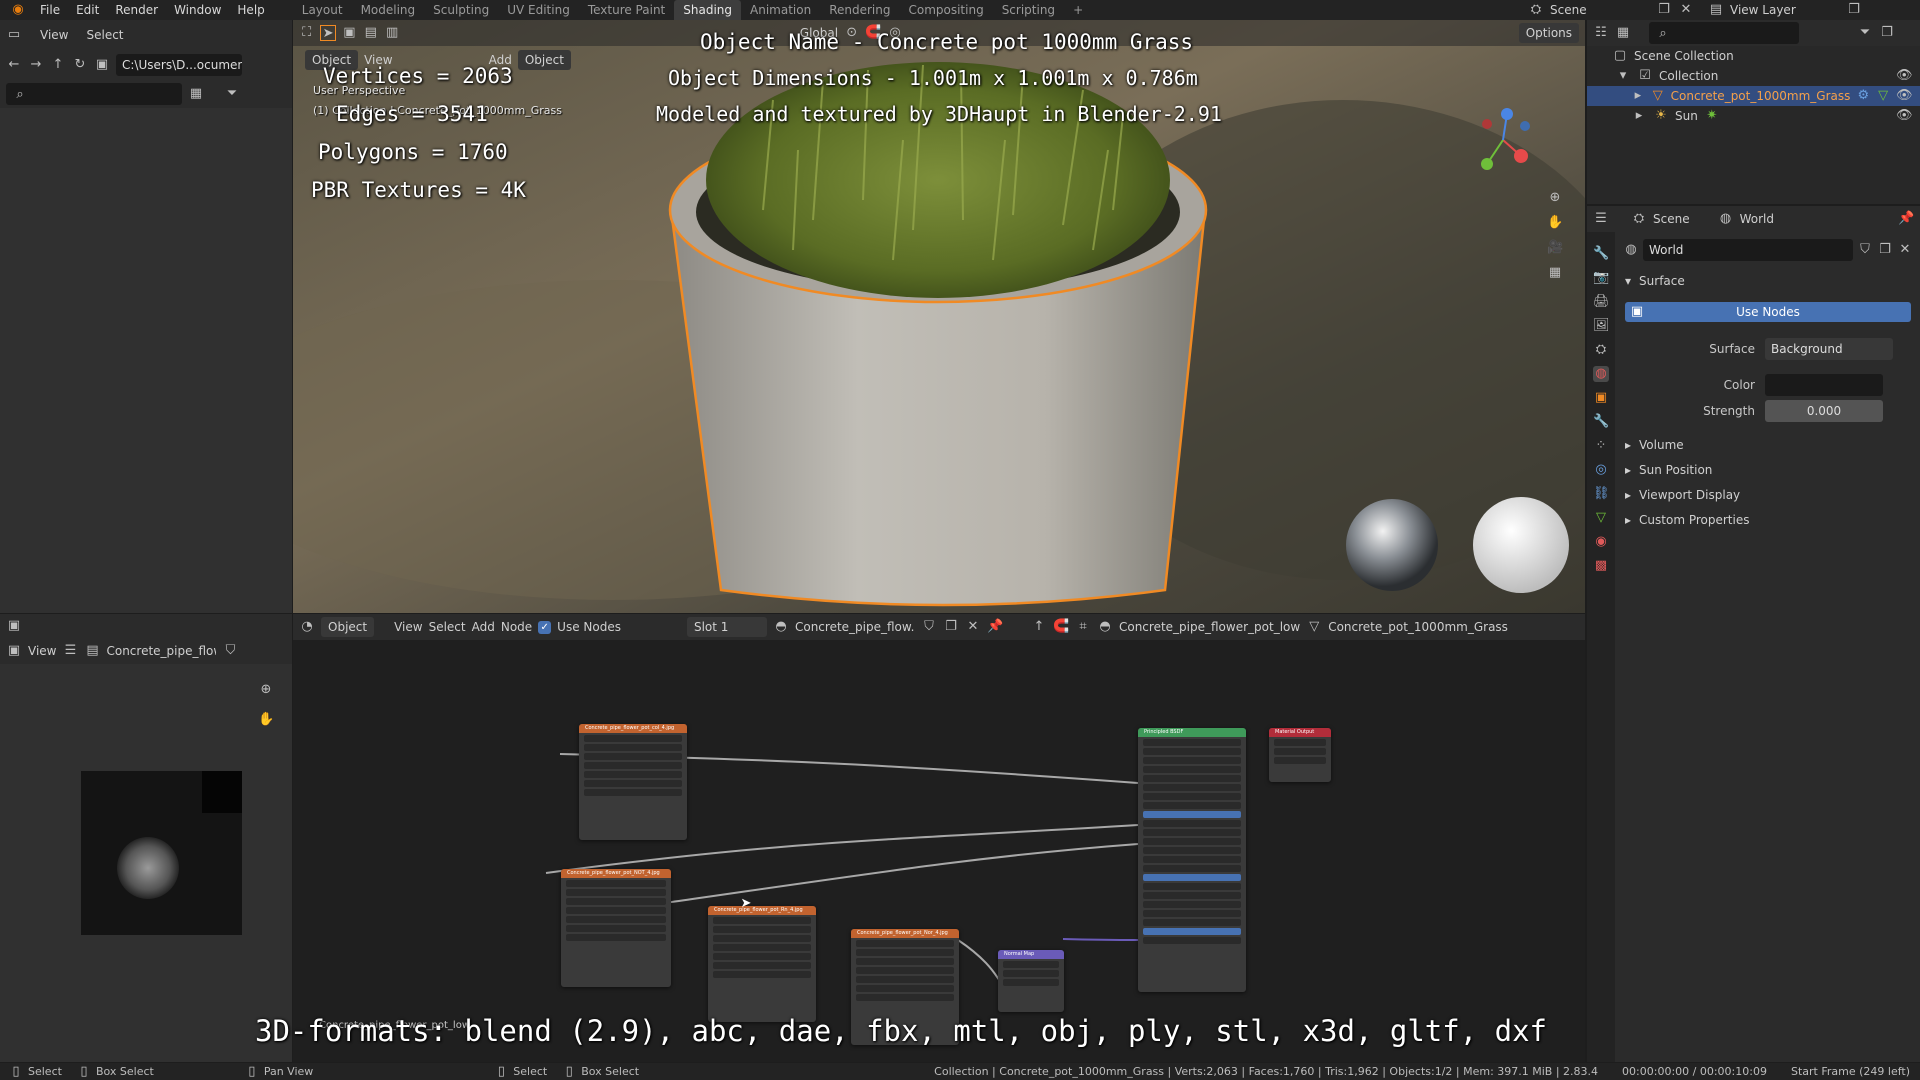 Image resolution: width=1920 pixels, height=1080 pixels. Describe the element at coordinates (1753, 116) in the screenshot. I see `outliner-row-sun: ▸ ☀ Sun ✷ 👁` at that location.